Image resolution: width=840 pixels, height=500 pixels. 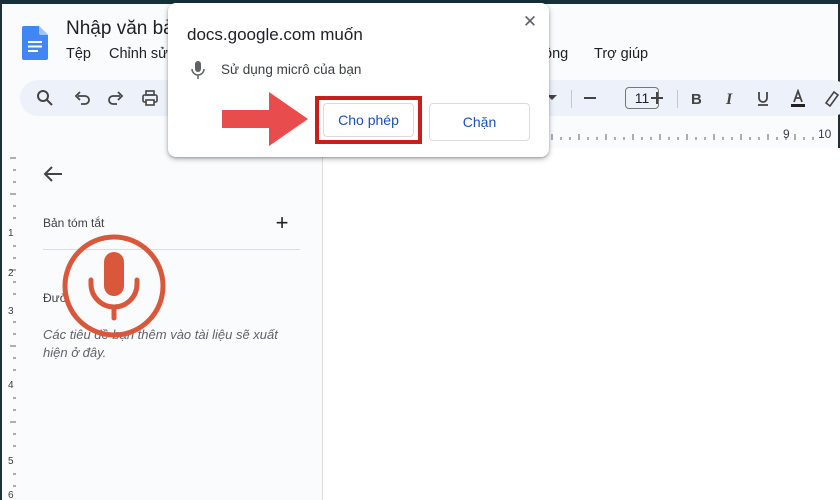 I want to click on ruler-label-3: 3, so click(x=11, y=311).